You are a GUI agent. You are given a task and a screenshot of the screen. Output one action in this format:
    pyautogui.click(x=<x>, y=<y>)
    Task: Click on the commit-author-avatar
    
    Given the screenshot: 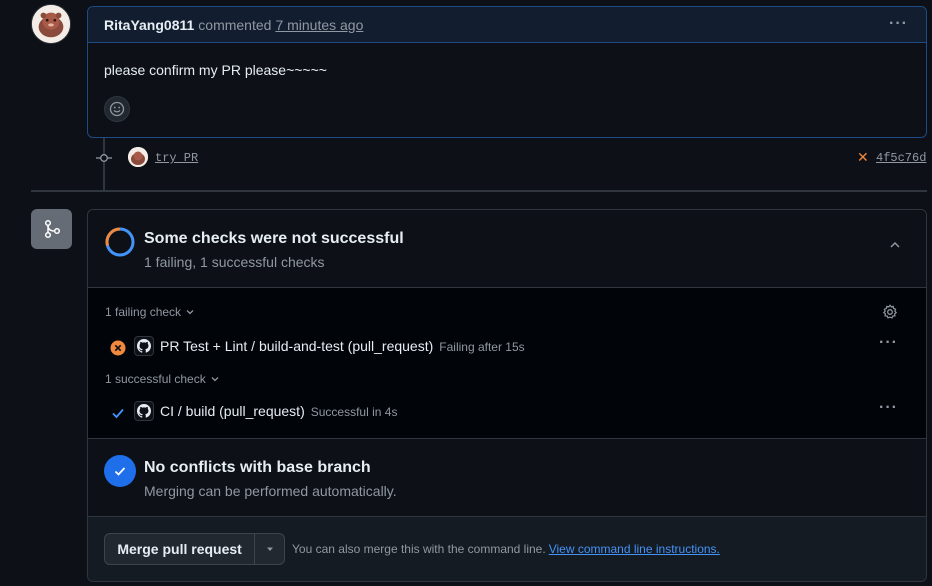 What is the action you would take?
    pyautogui.click(x=138, y=157)
    